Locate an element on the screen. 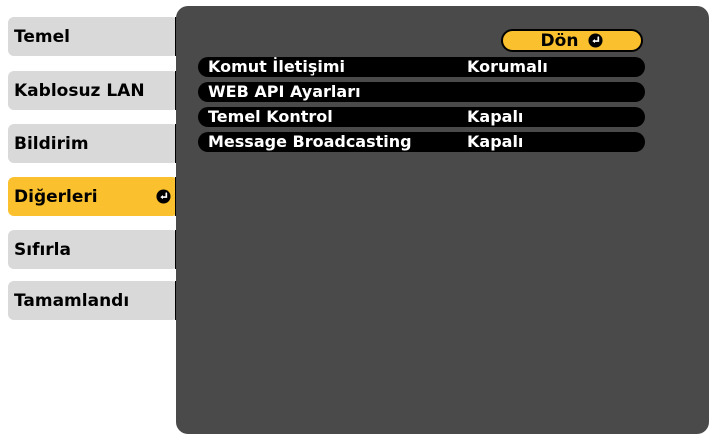 The width and height of the screenshot is (715, 440). menu-item-message-broadcasting: Message Broadcasting Kapalı is located at coordinates (421, 142).